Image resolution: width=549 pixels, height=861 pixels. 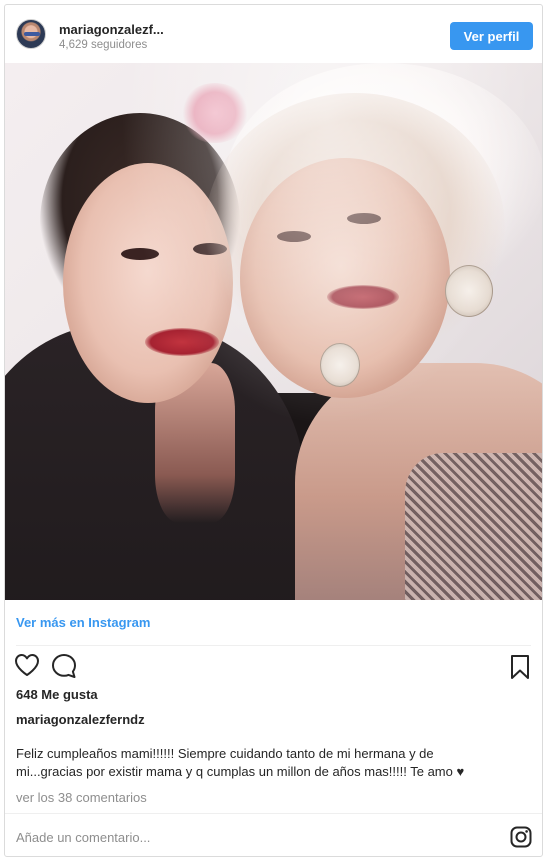 What do you see at coordinates (31, 34) in the screenshot?
I see `avatar` at bounding box center [31, 34].